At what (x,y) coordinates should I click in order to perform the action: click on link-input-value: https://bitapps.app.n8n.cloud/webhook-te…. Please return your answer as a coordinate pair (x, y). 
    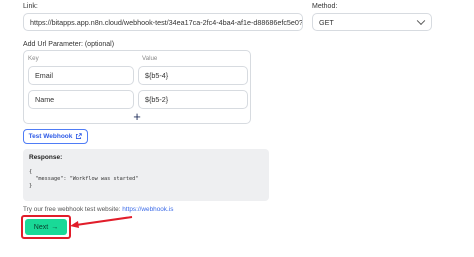
    Looking at the image, I should click on (166, 22).